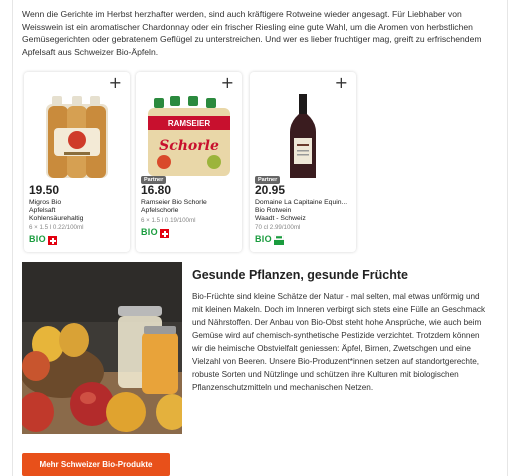 The image size is (515, 476). Describe the element at coordinates (189, 146) in the screenshot. I see `svg-text: Schorle` at that location.